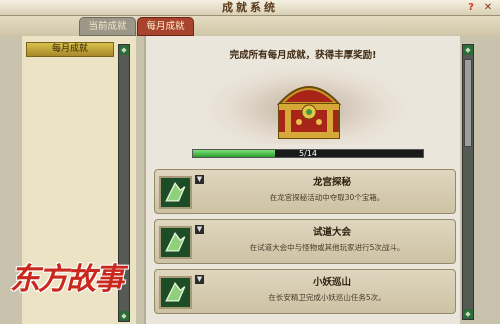  I want to click on achievement-card: ▼ 小妖巡山 在长安精卫完成小妖巡山任务5次。, so click(305, 291).